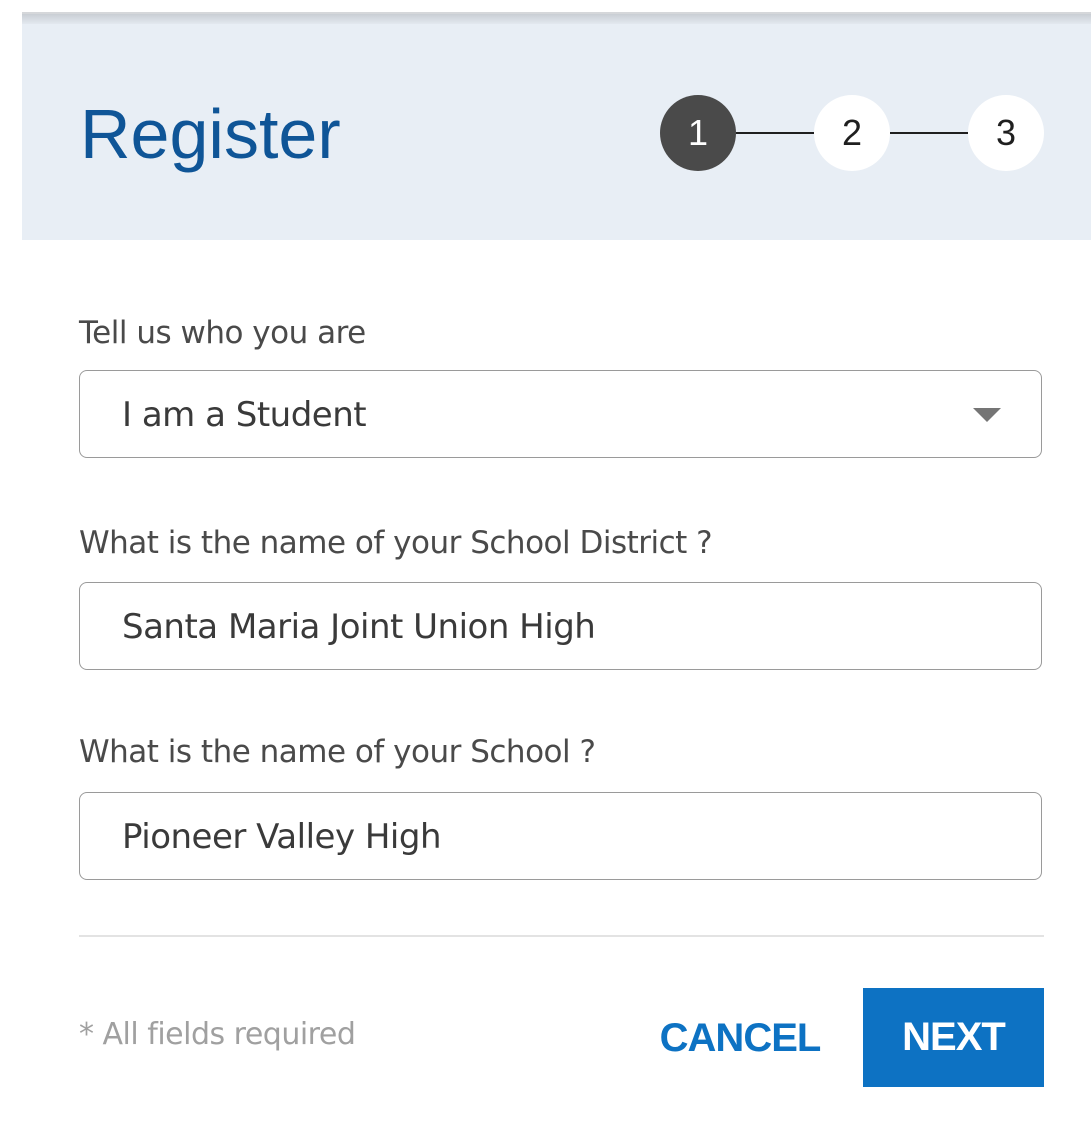 The height and width of the screenshot is (1145, 1091). I want to click on school-label: What is the name of your School ?, so click(337, 752).